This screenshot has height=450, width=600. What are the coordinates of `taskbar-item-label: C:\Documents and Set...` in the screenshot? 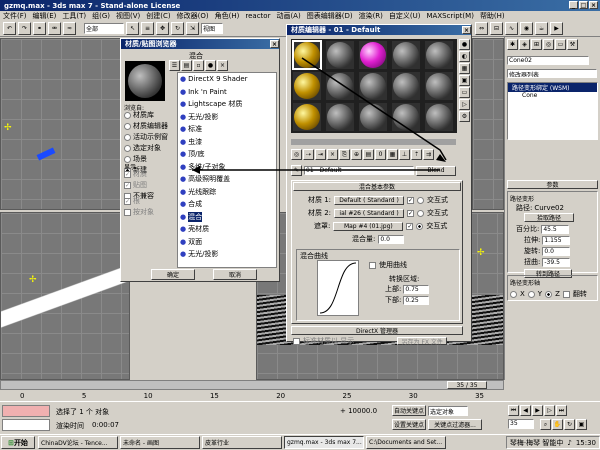 It's located at (406, 442).